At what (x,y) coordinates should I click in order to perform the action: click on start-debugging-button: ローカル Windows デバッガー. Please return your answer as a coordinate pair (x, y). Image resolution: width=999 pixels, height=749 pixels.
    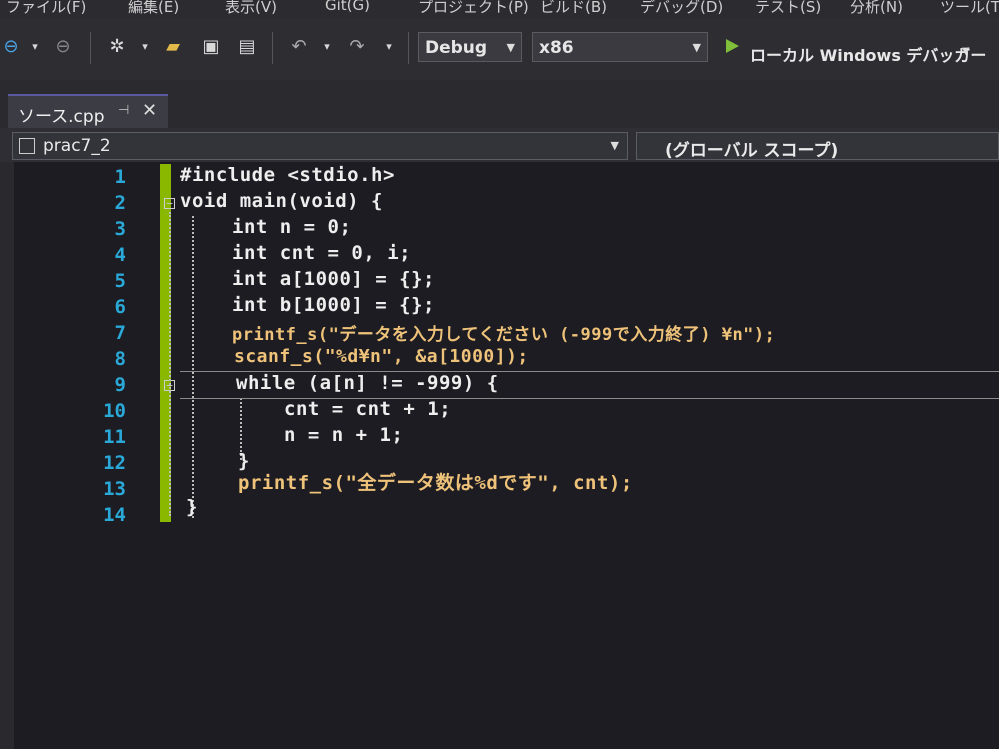
    Looking at the image, I should click on (868, 54).